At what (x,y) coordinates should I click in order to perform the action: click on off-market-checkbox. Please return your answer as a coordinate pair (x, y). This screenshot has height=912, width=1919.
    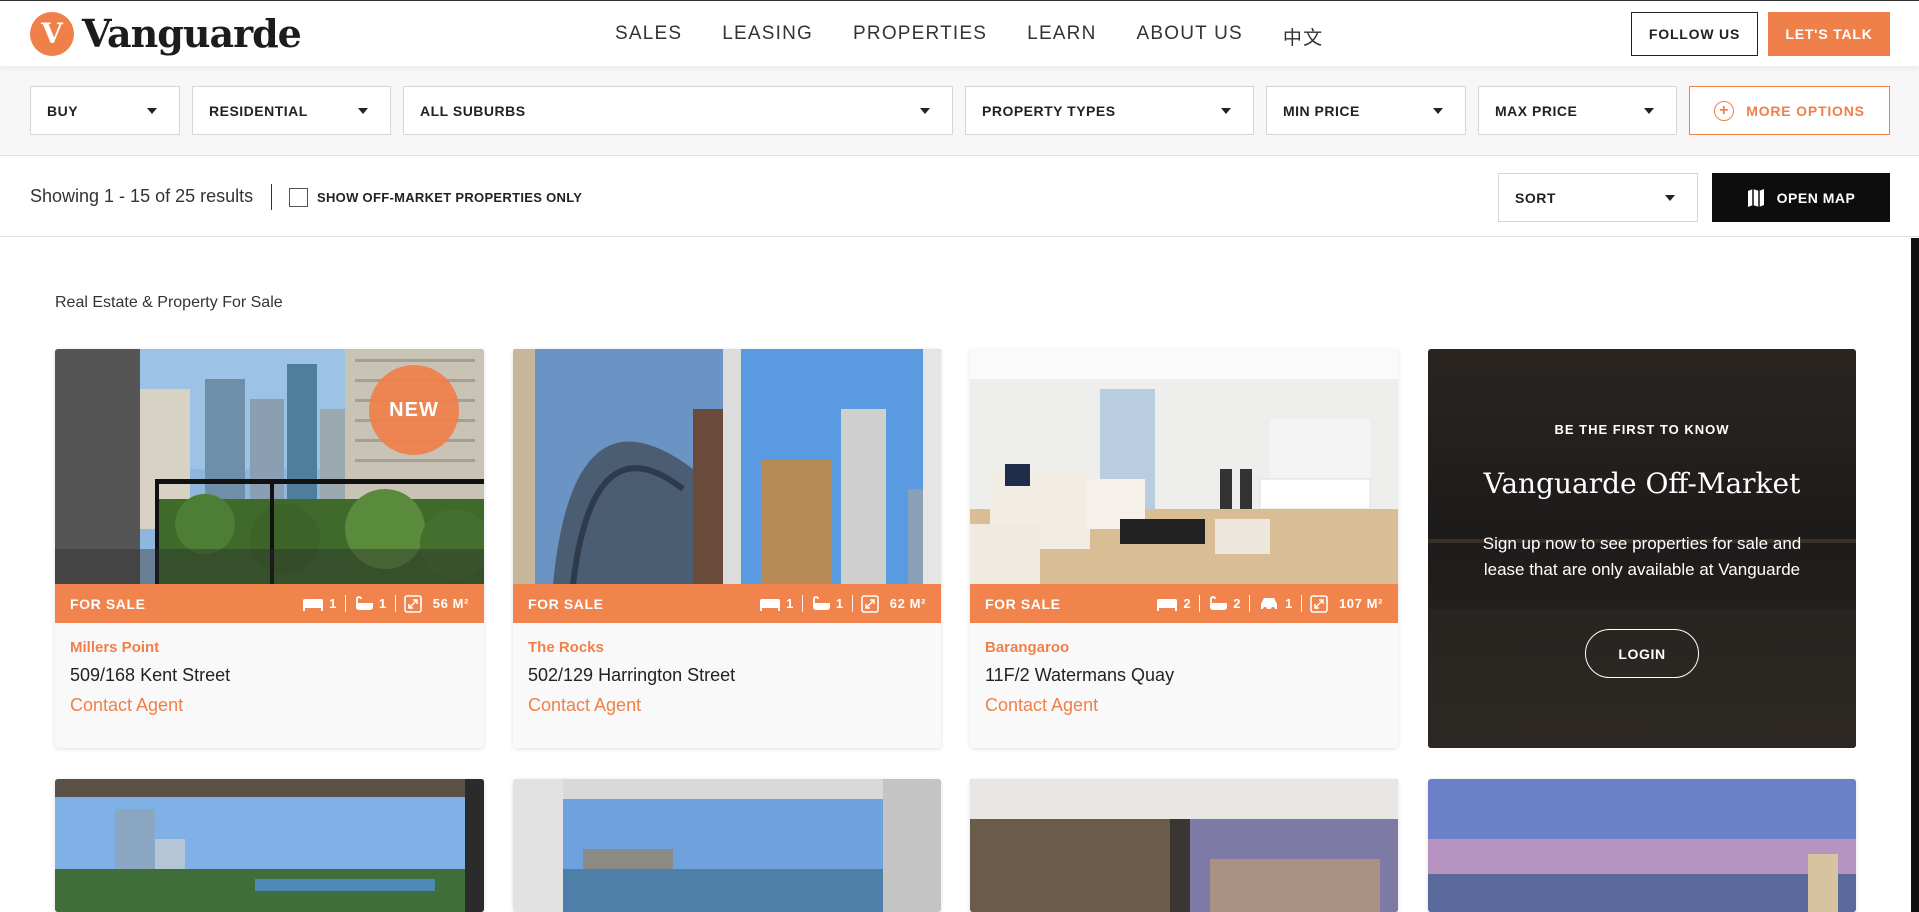
    Looking at the image, I should click on (298, 197).